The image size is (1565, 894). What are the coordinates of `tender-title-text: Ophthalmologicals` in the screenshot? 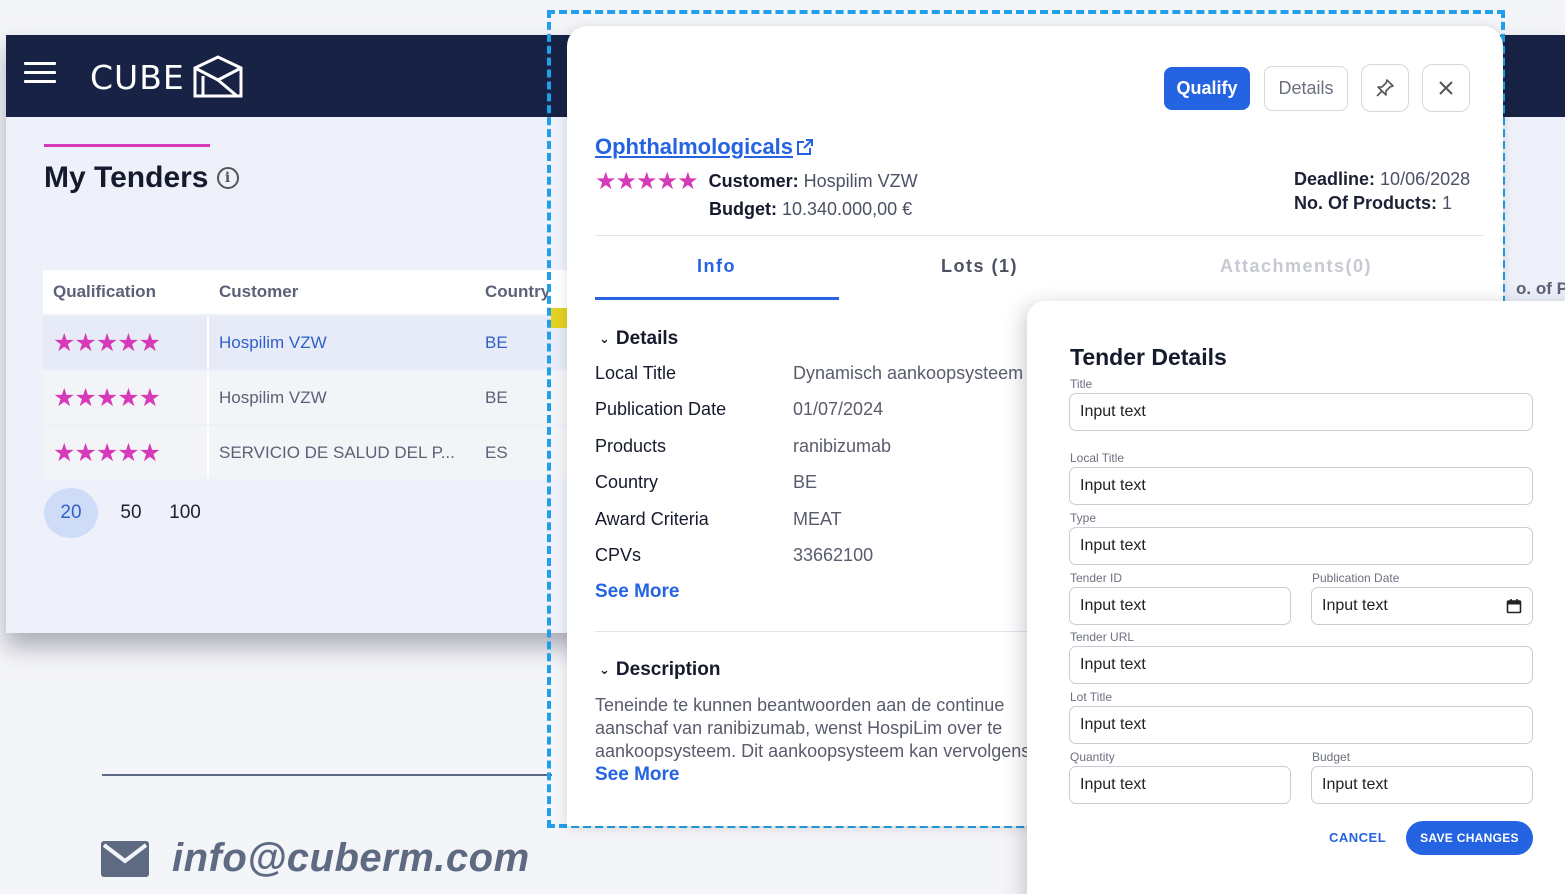 It's located at (694, 146).